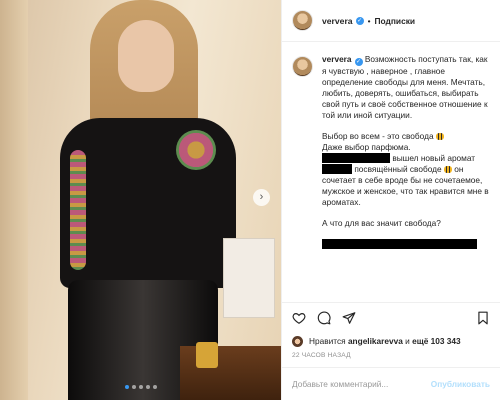  I want to click on carousel-dots, so click(140, 387).